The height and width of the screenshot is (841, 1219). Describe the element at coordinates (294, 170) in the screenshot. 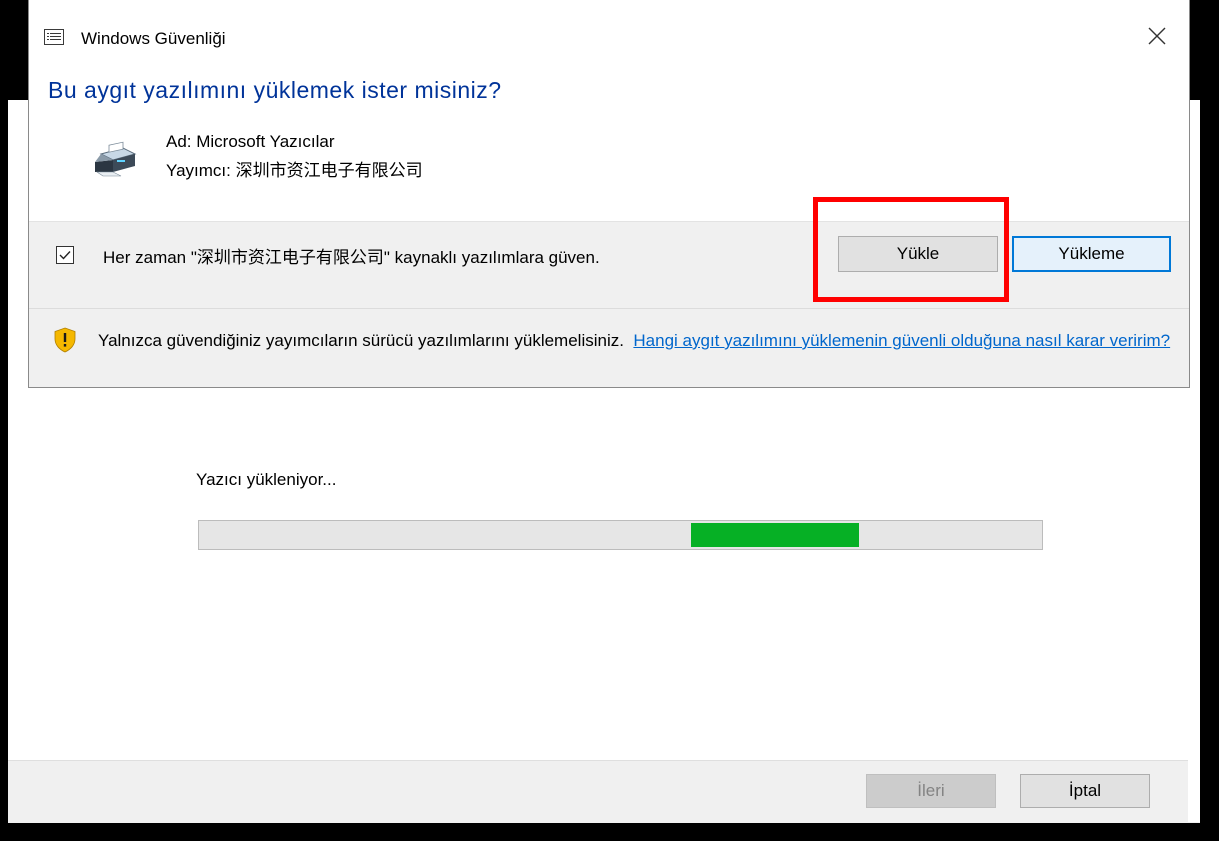

I see `driver-publisher: Yayımcı: 深圳市资江电子有限公司` at that location.